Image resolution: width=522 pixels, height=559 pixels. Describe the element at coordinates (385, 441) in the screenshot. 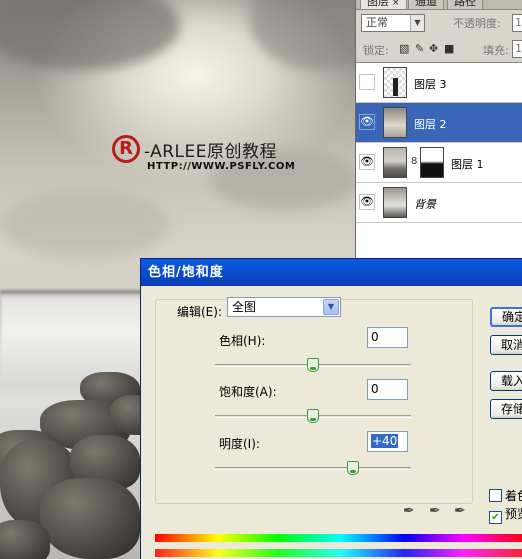

I see `lightness-value: +40` at that location.